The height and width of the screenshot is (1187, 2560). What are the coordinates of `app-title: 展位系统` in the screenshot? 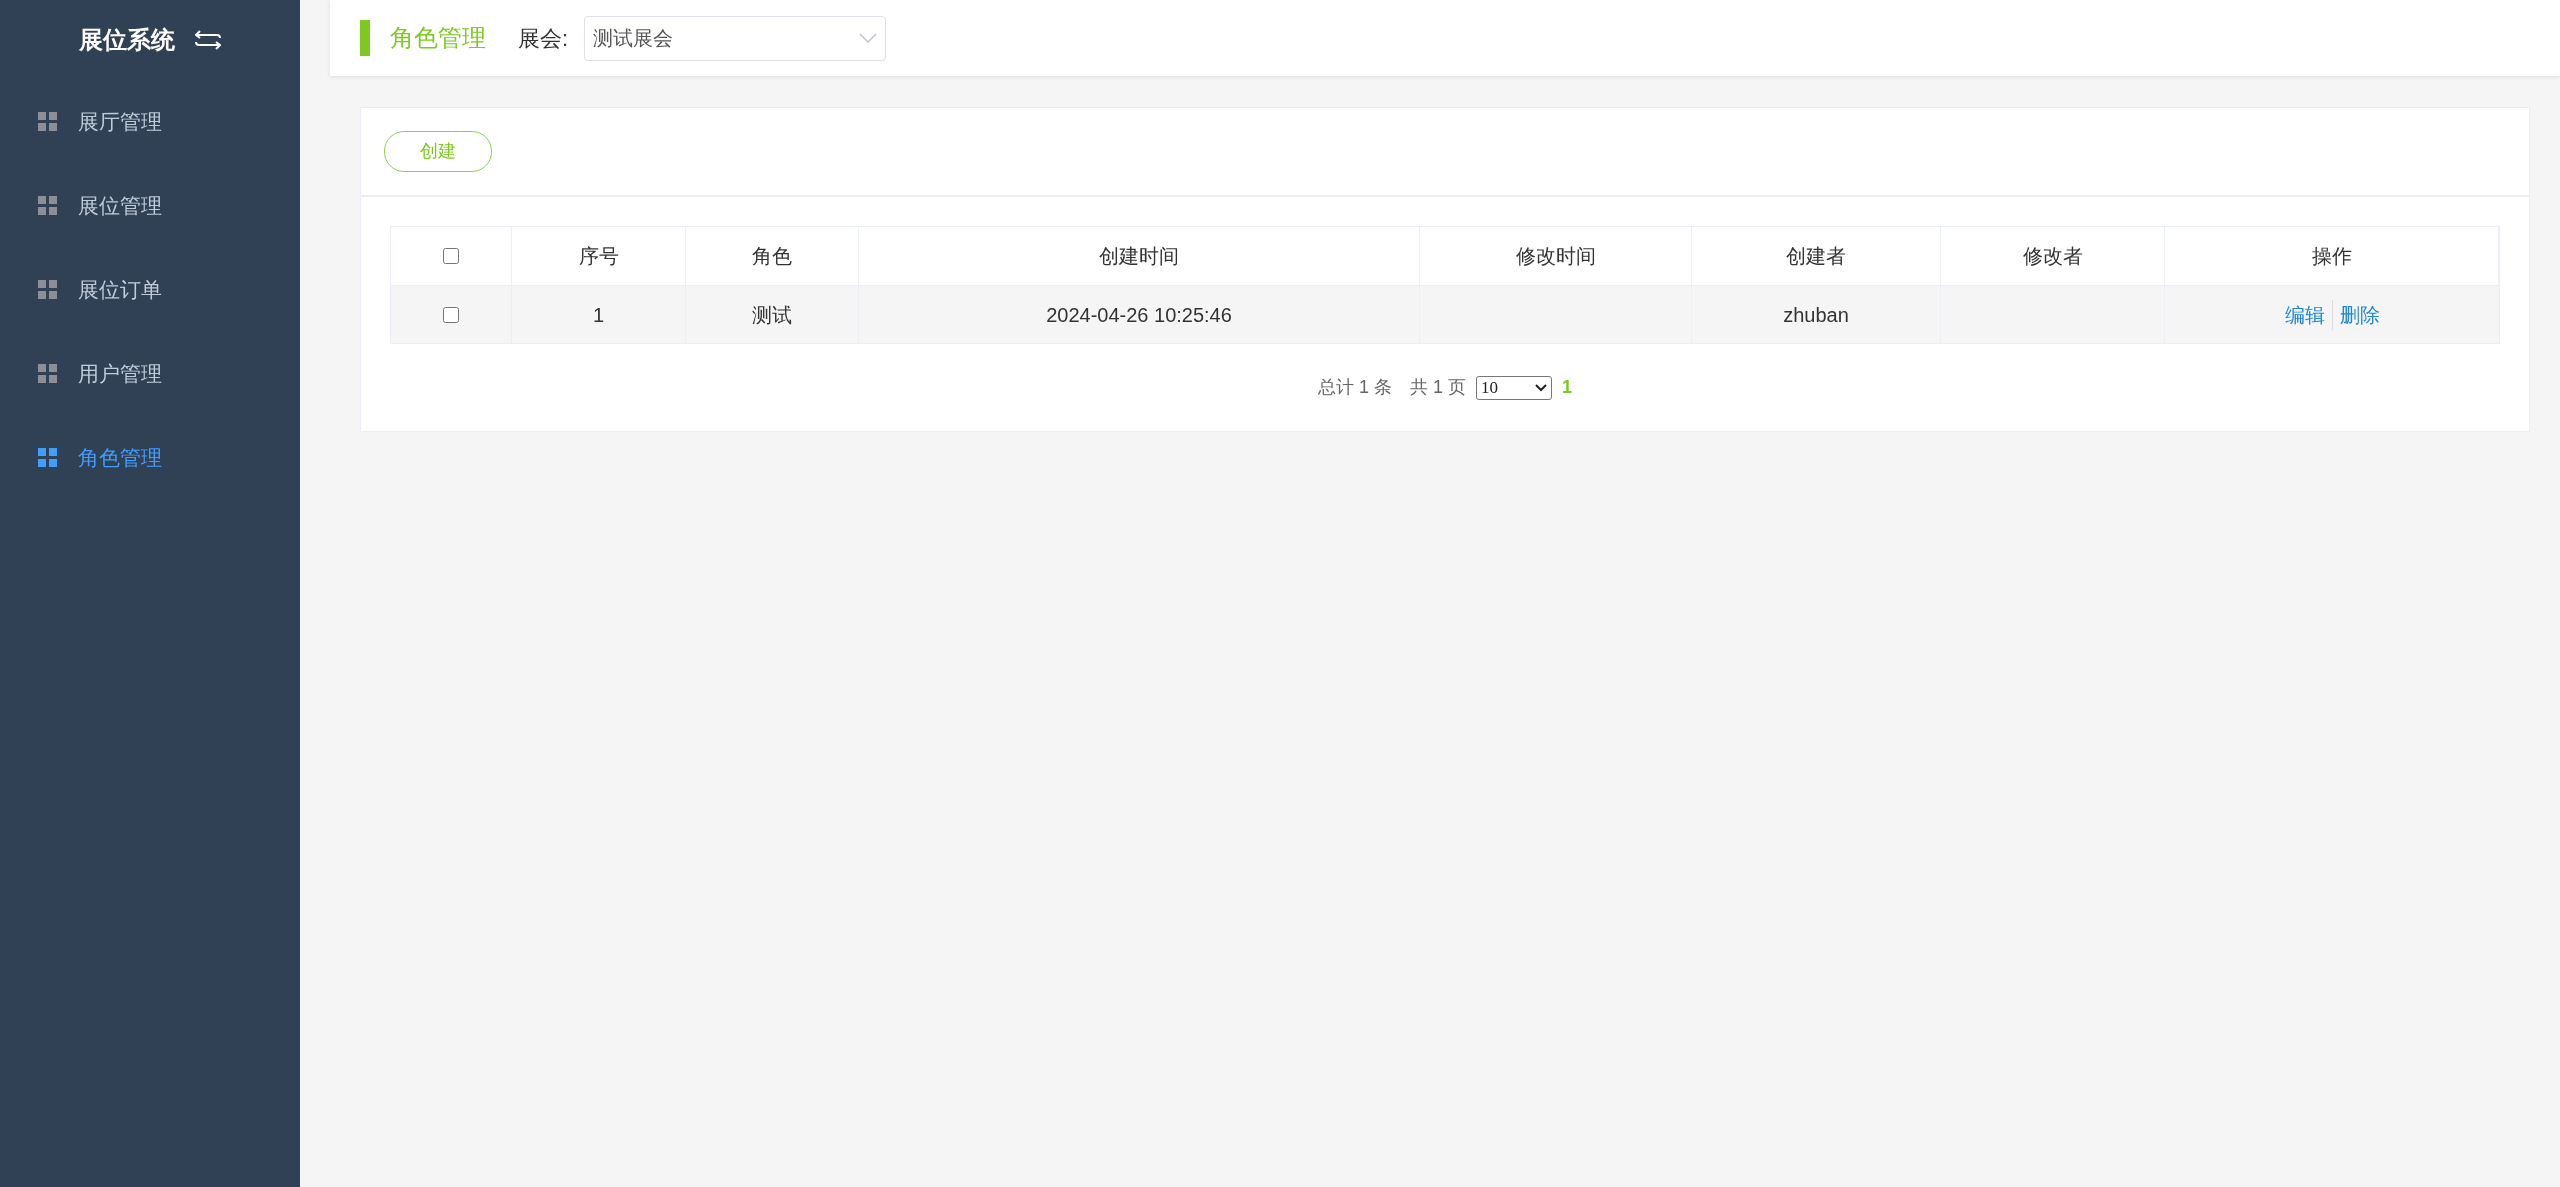 It's located at (127, 40).